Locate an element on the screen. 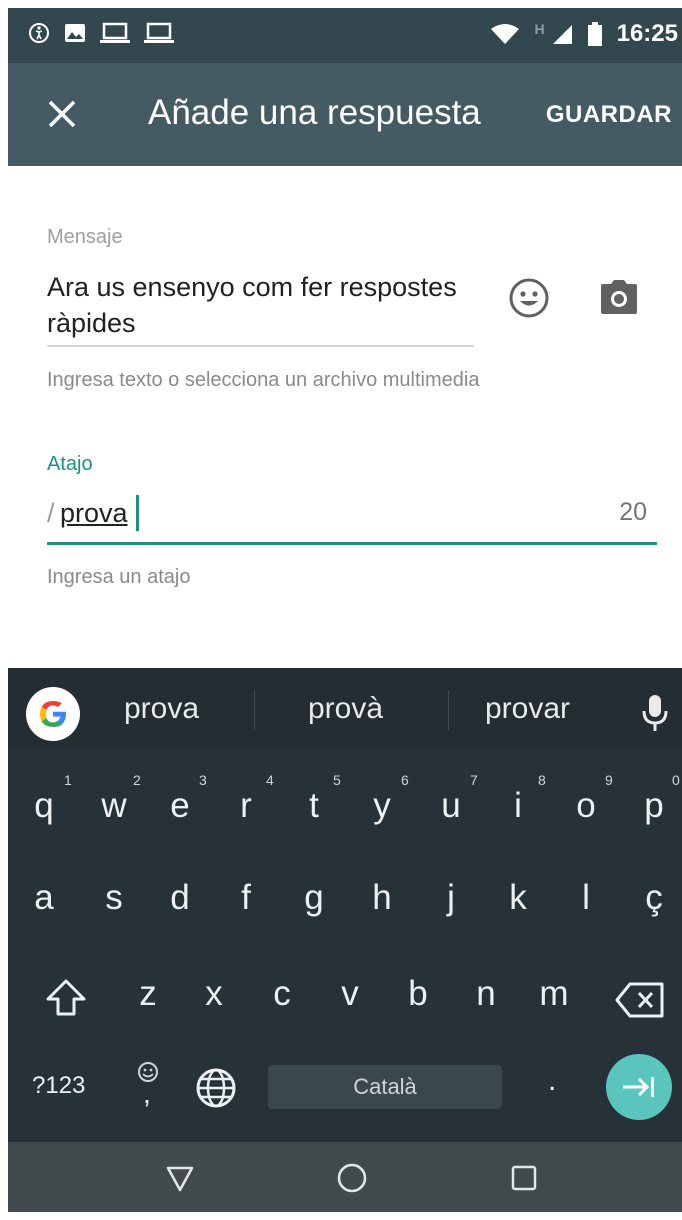  symbols-key: ?123 is located at coordinates (58, 1086).